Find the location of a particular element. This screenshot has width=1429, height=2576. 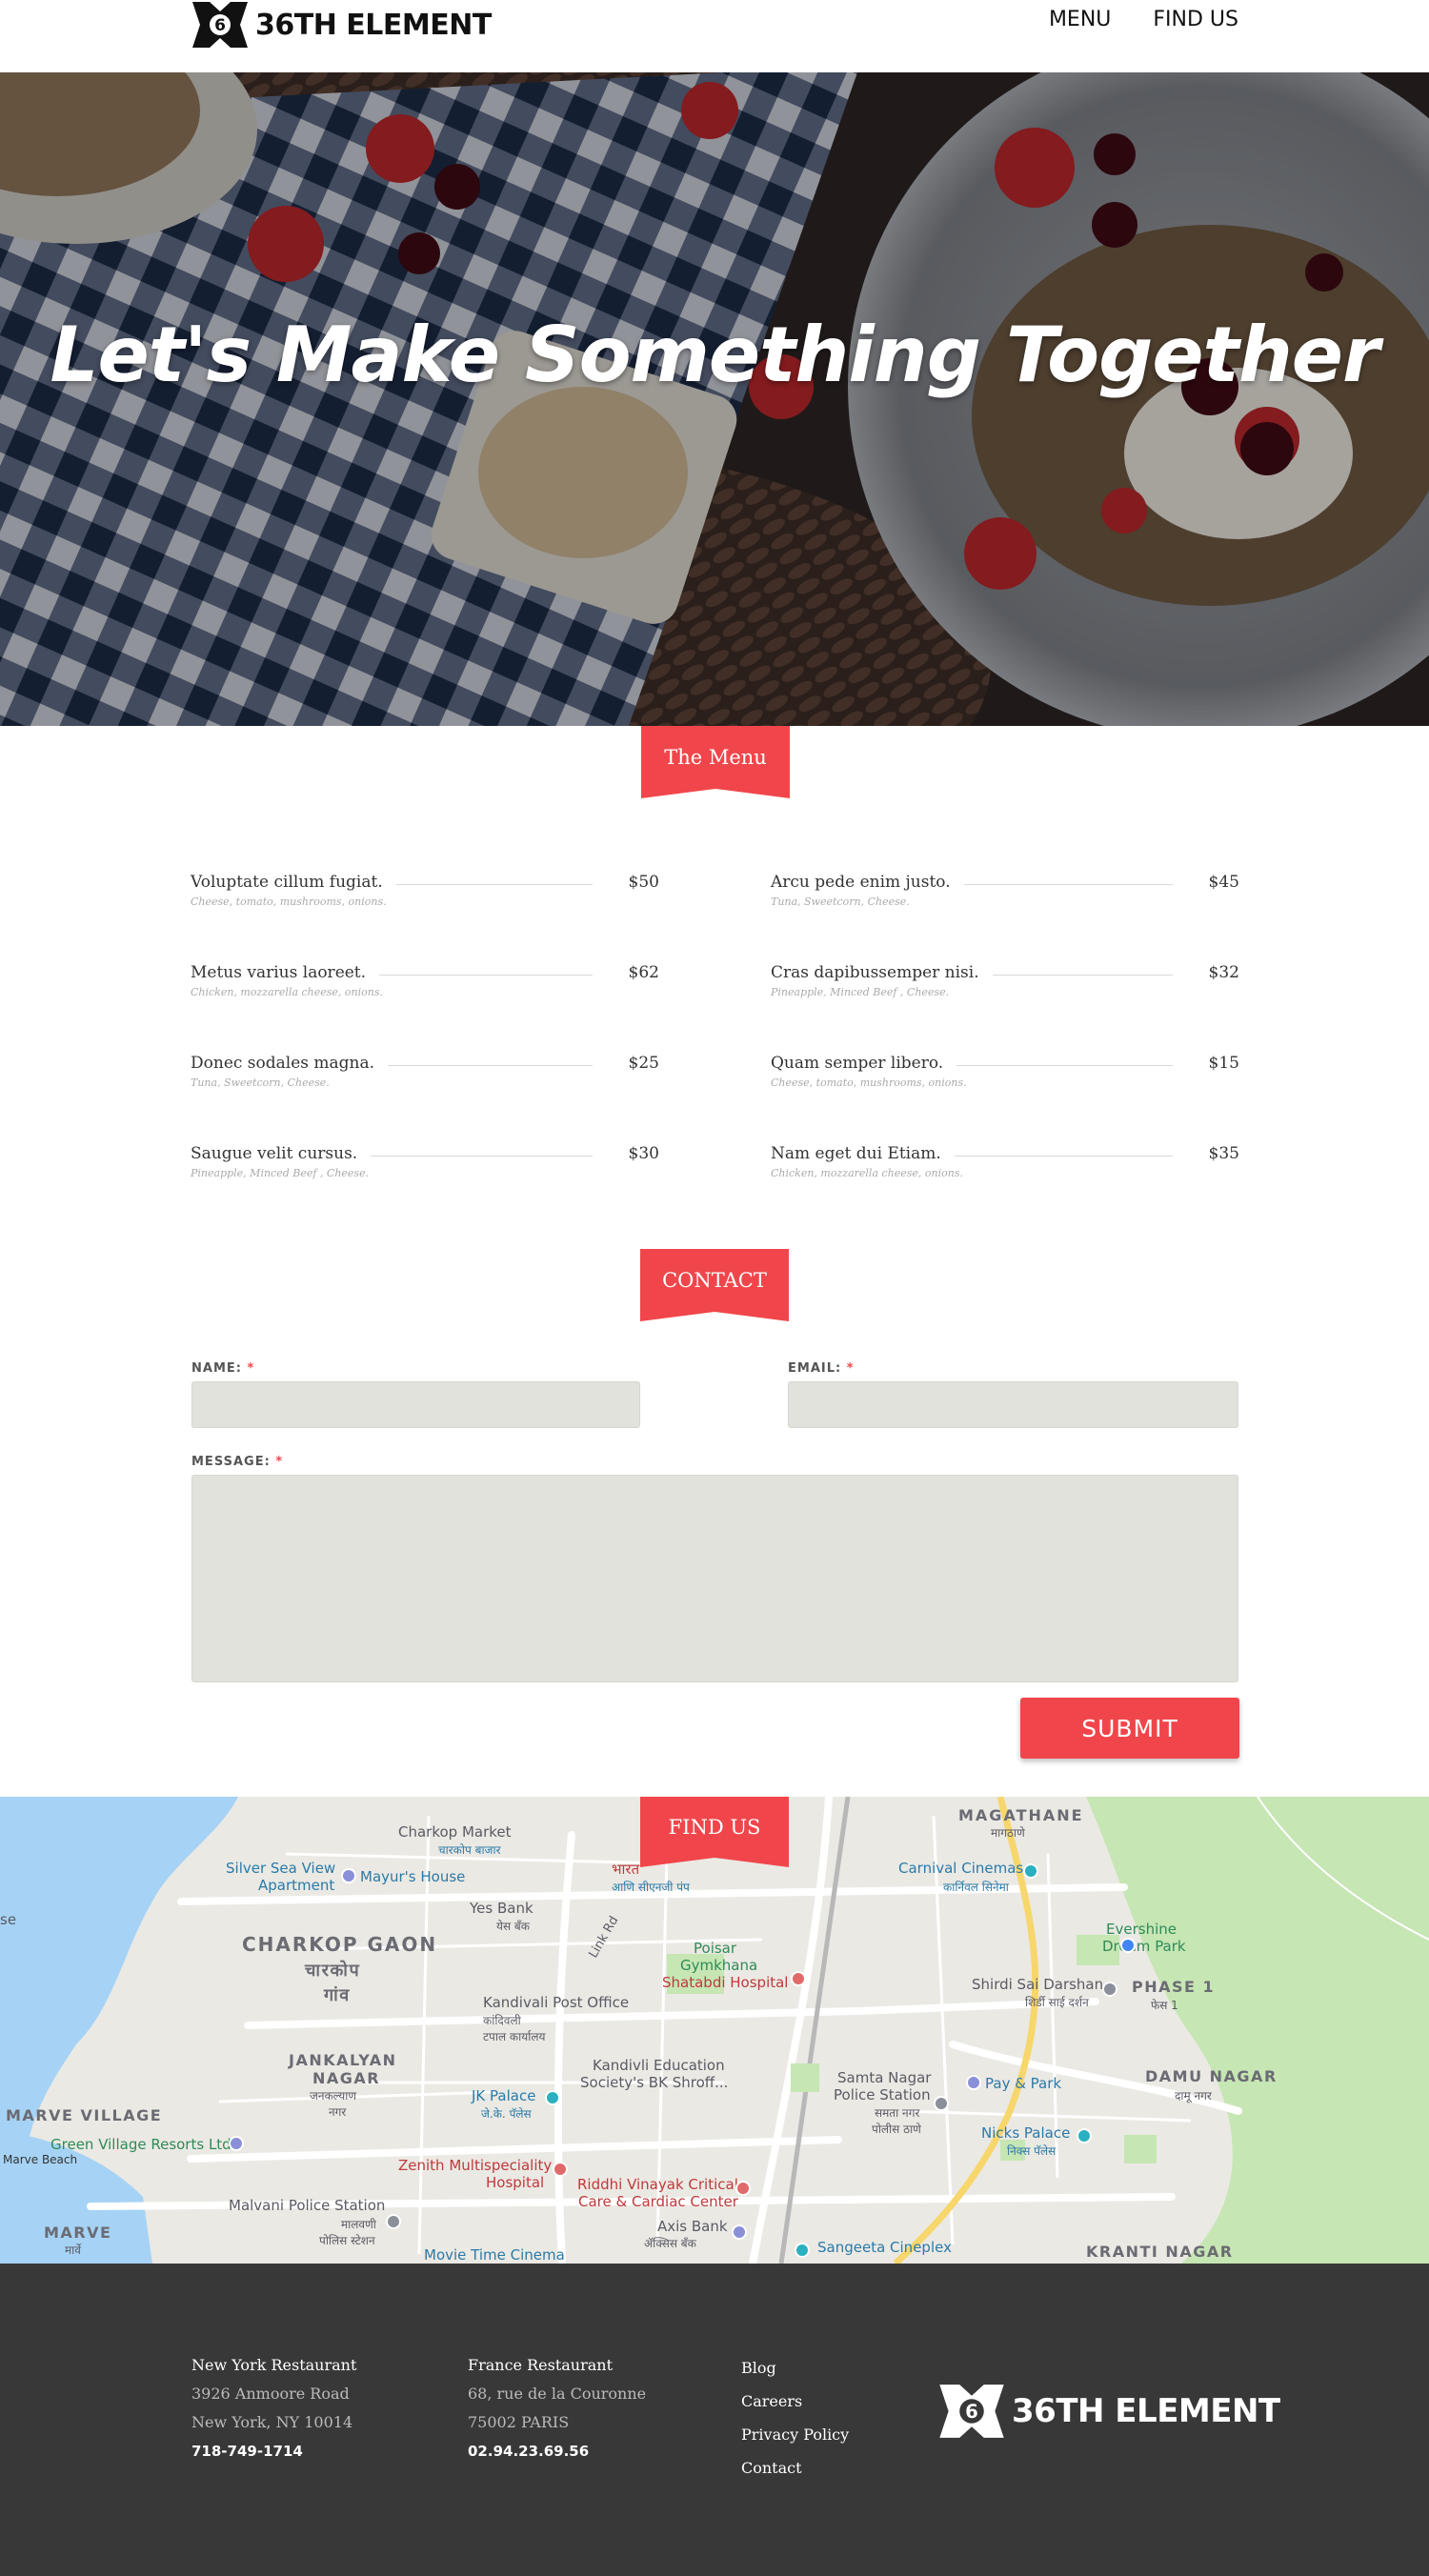

map-label-malvani-dev: मालवणी is located at coordinates (358, 2224).